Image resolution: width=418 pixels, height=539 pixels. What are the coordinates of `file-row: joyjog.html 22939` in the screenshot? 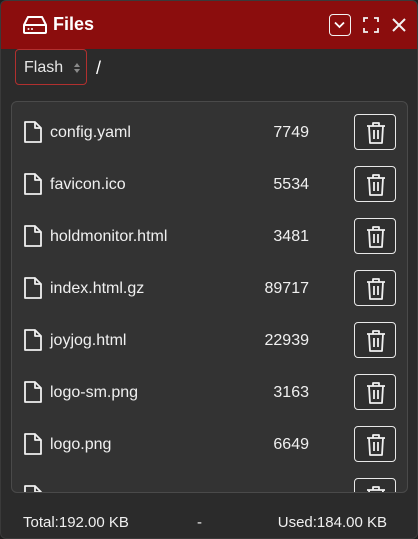 It's located at (209, 336).